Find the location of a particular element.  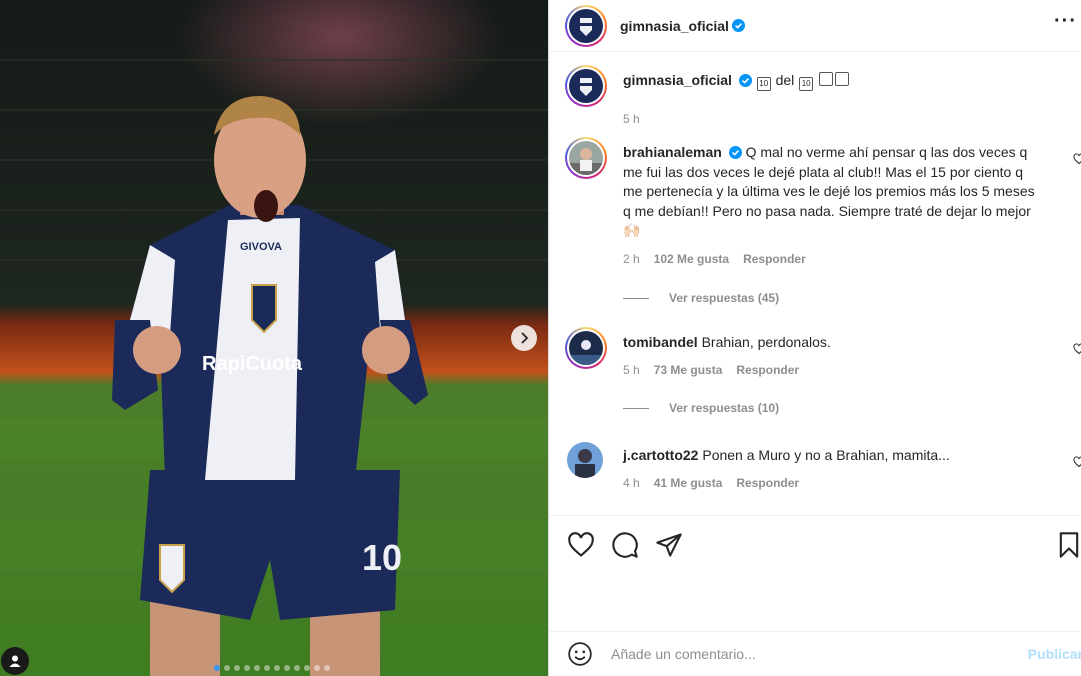

user-tag-icon is located at coordinates (15, 661).